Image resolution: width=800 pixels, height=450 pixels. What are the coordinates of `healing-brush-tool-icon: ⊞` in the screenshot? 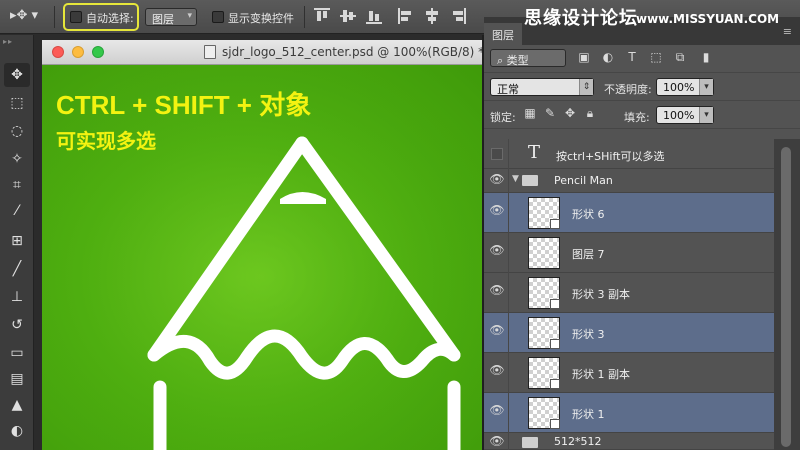 It's located at (17, 241).